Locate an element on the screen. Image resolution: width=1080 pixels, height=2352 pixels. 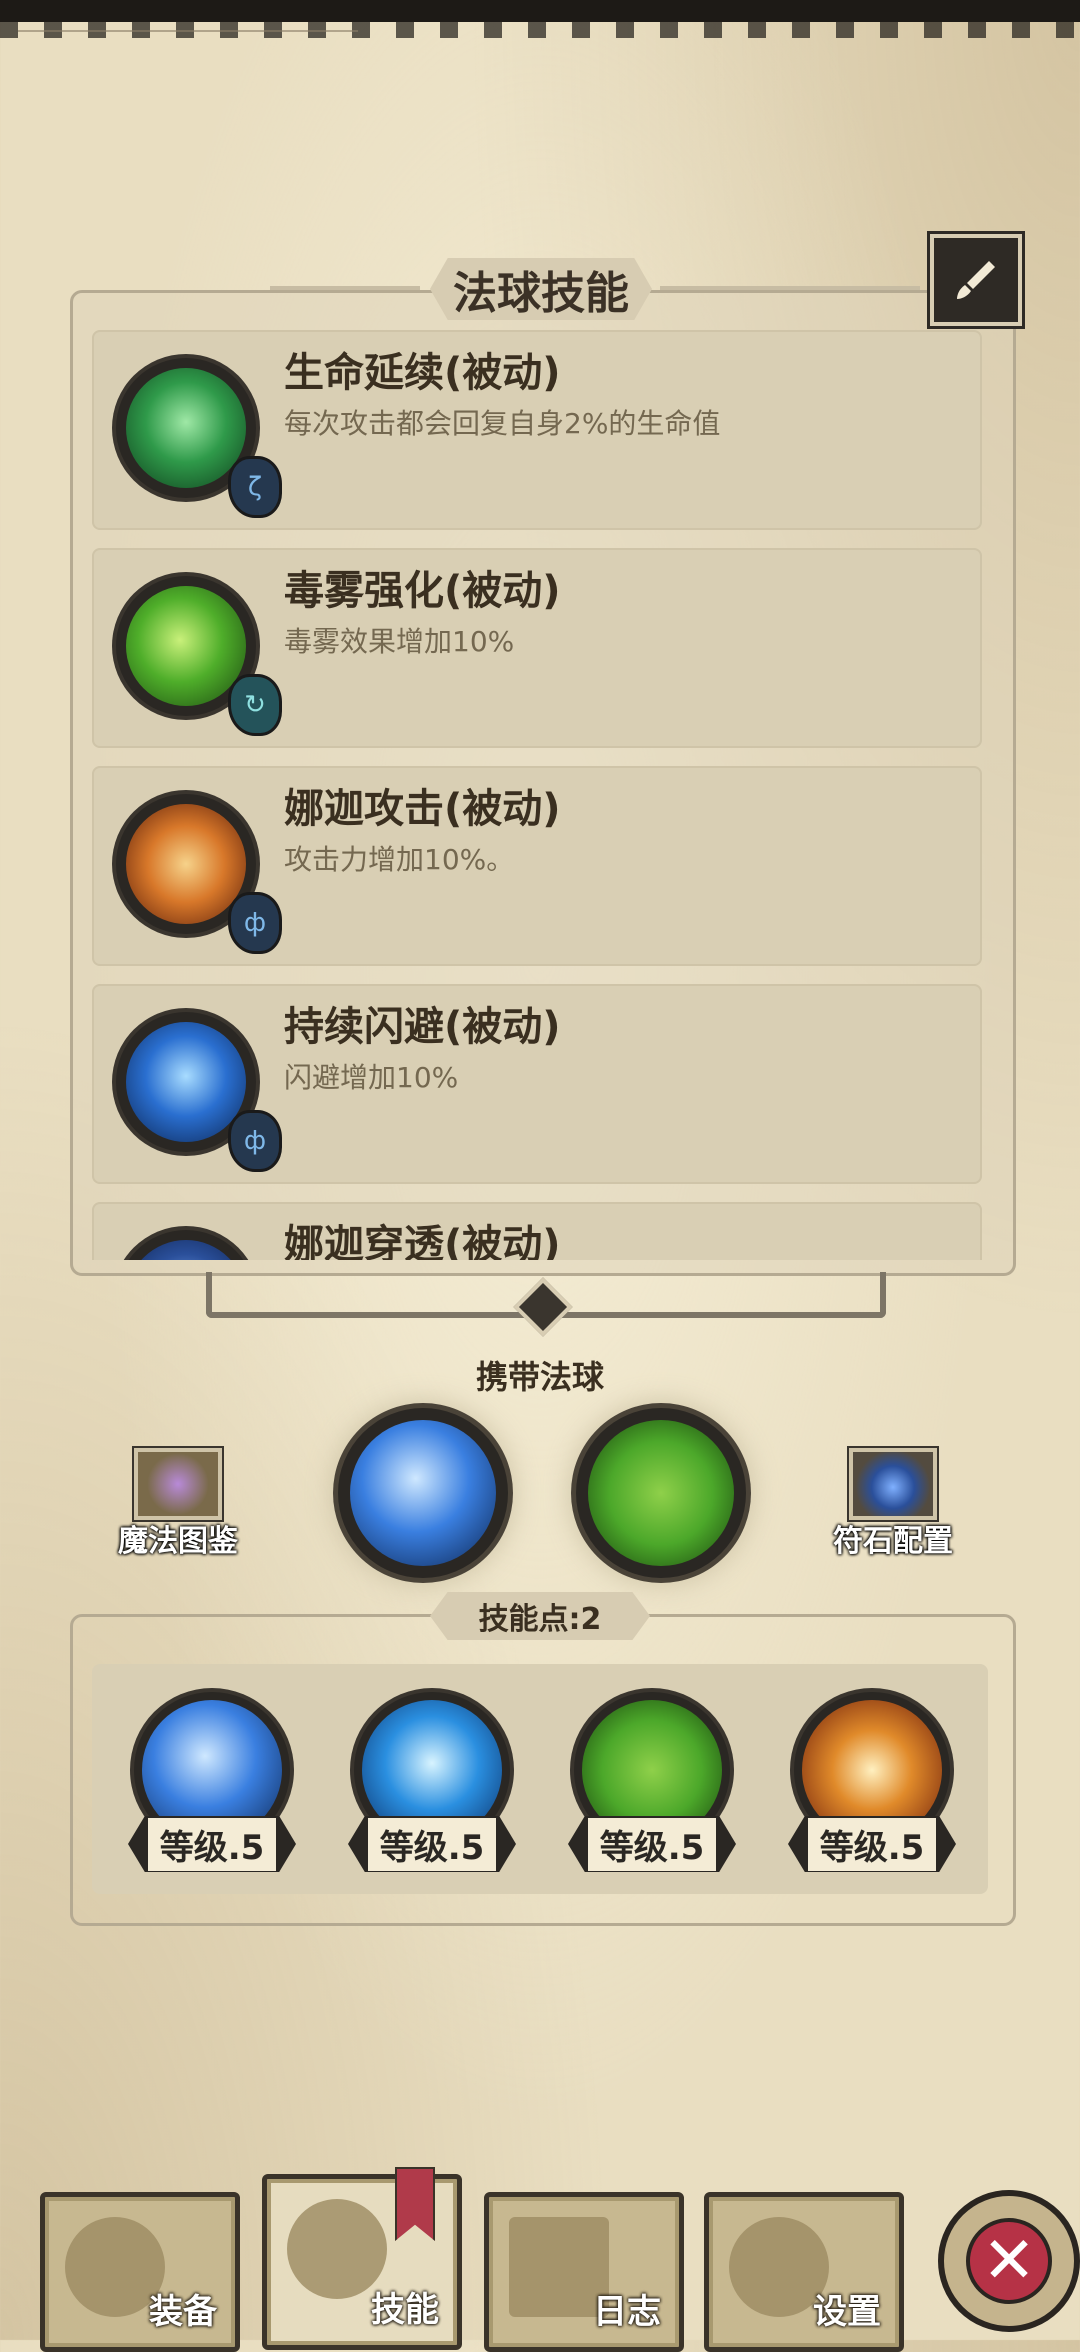
skill-icon-frame: ↻ is located at coordinates (199, 656).